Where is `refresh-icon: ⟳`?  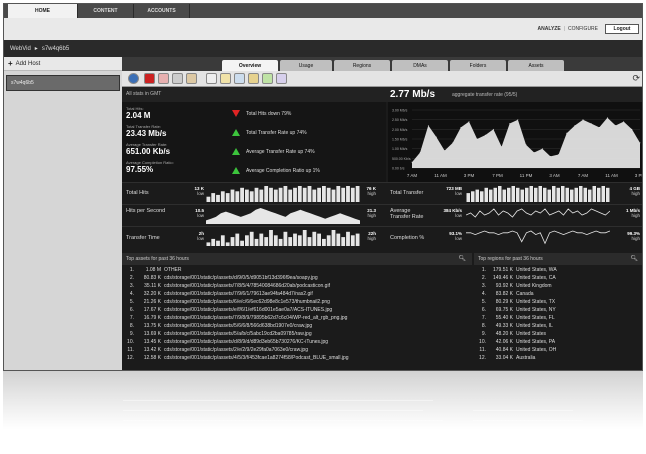
refresh-icon: ⟳ is located at coordinates (636, 78).